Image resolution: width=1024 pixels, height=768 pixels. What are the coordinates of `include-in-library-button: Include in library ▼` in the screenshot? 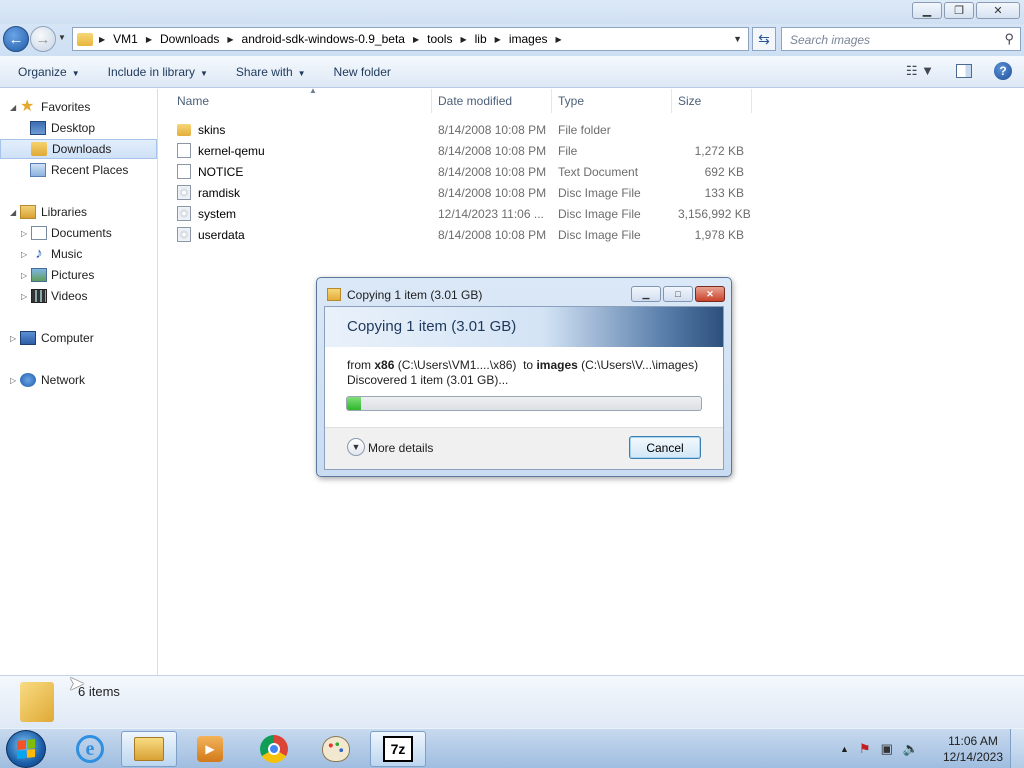 It's located at (158, 72).